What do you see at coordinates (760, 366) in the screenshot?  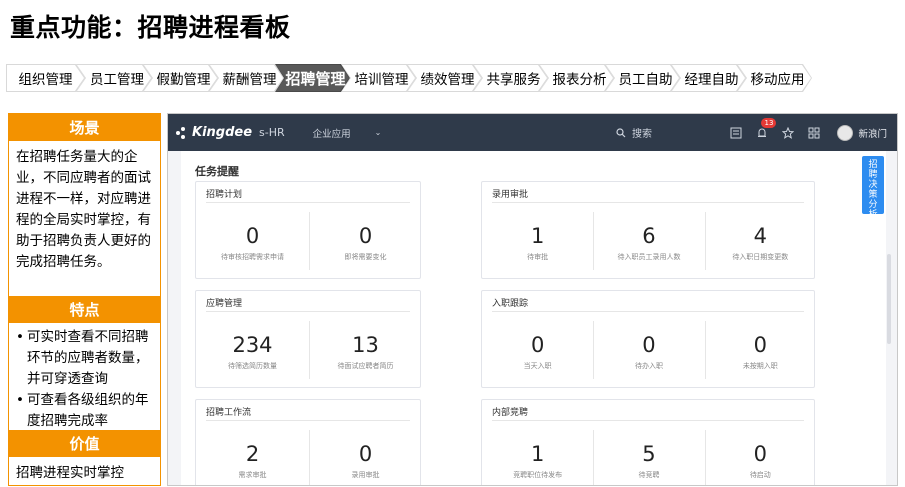 I see `metric-label: 未按期入职` at bounding box center [760, 366].